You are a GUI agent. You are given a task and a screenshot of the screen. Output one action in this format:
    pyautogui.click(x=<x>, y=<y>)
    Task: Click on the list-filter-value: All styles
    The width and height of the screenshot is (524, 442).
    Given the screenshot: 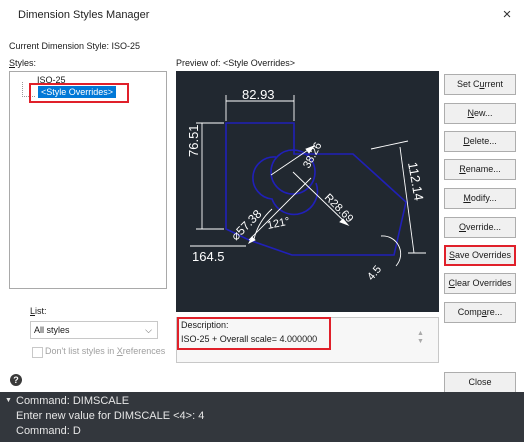 What is the action you would take?
    pyautogui.click(x=52, y=330)
    